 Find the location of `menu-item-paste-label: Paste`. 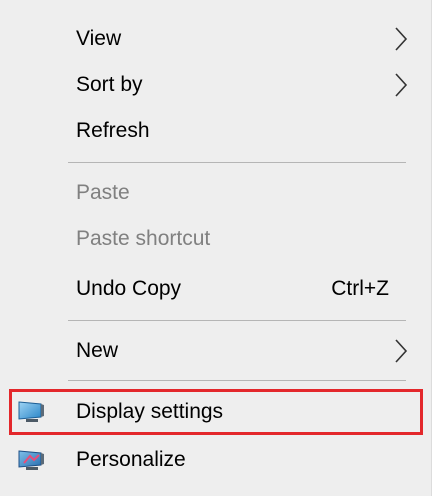

menu-item-paste-label: Paste is located at coordinates (103, 192).